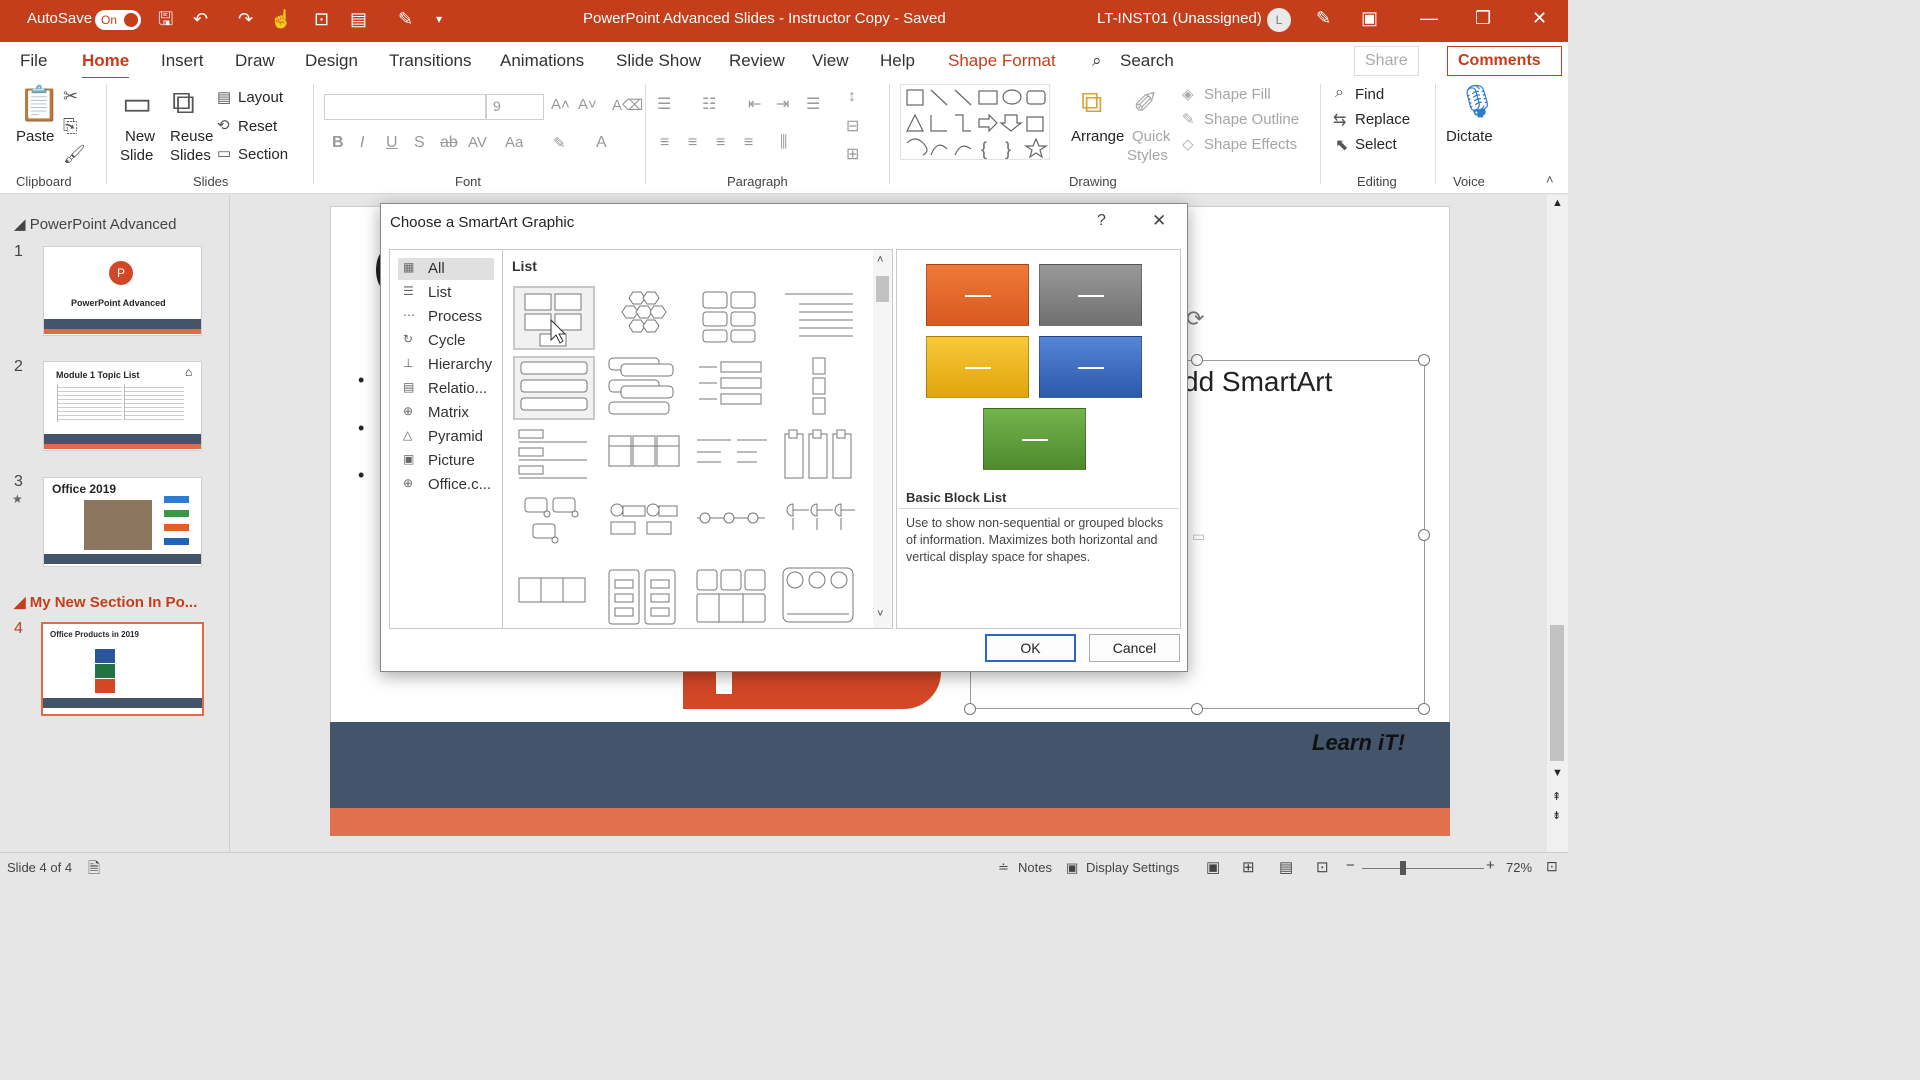  Describe the element at coordinates (880, 614) in the screenshot. I see `gallery-scroll-down-icon: ˅` at that location.